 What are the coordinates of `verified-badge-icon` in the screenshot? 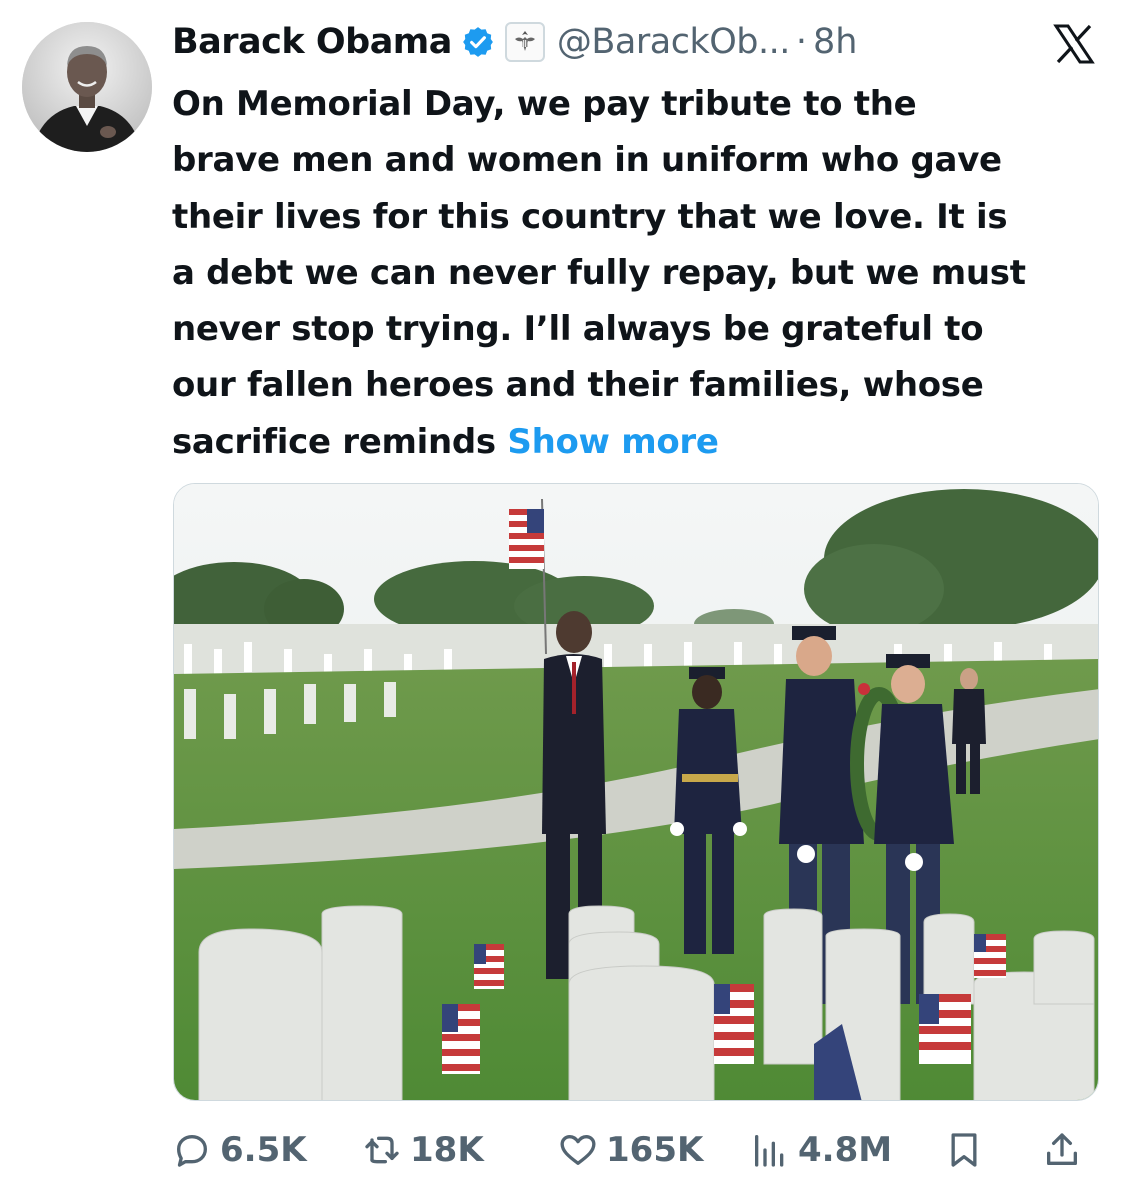 It's located at (478, 42).